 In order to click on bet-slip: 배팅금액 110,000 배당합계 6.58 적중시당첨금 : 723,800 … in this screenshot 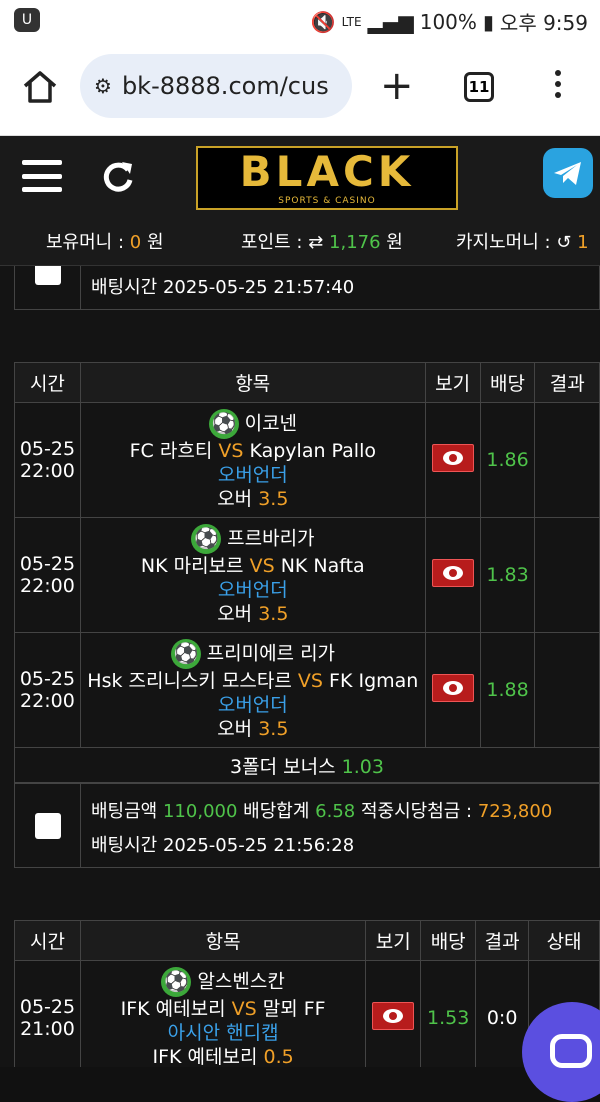, I will do `click(307, 825)`.